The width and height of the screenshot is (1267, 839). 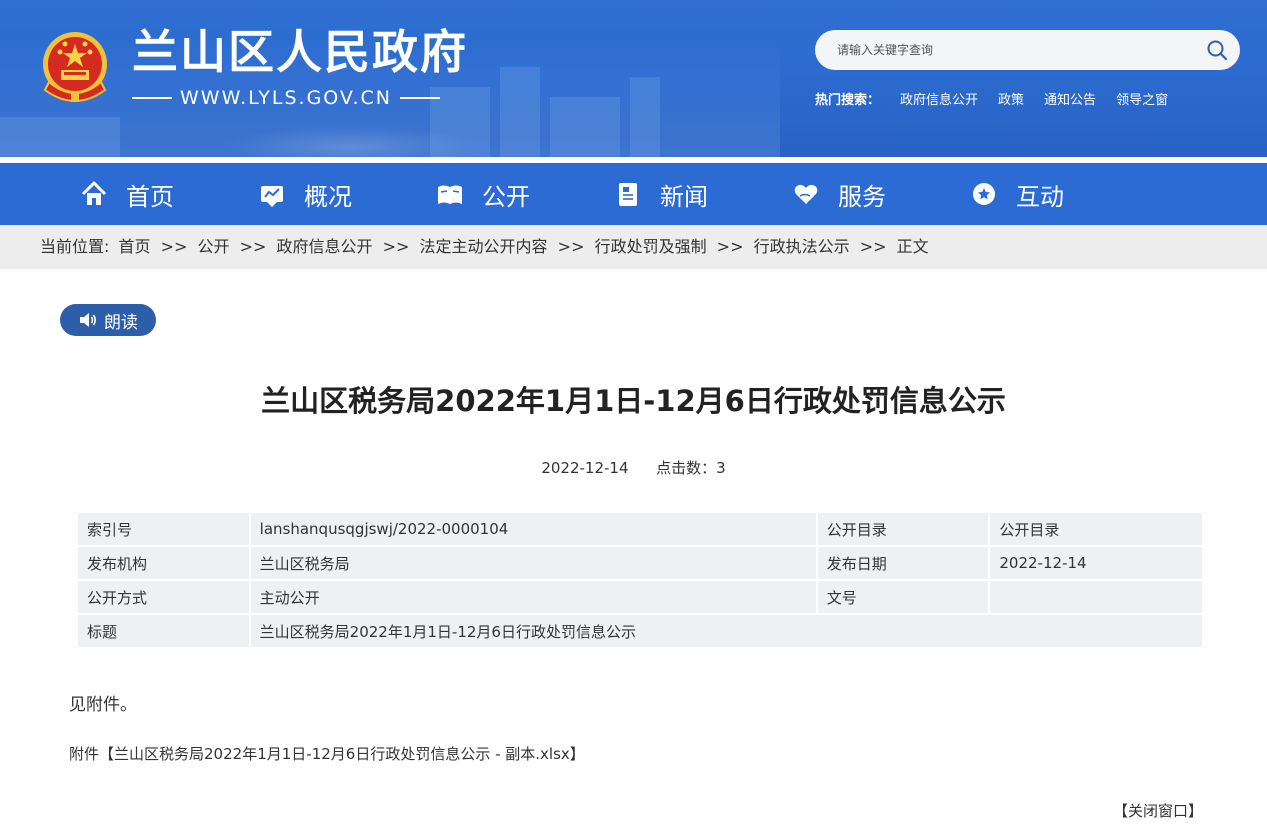 I want to click on nav-item-label: 概况, so click(x=328, y=196).